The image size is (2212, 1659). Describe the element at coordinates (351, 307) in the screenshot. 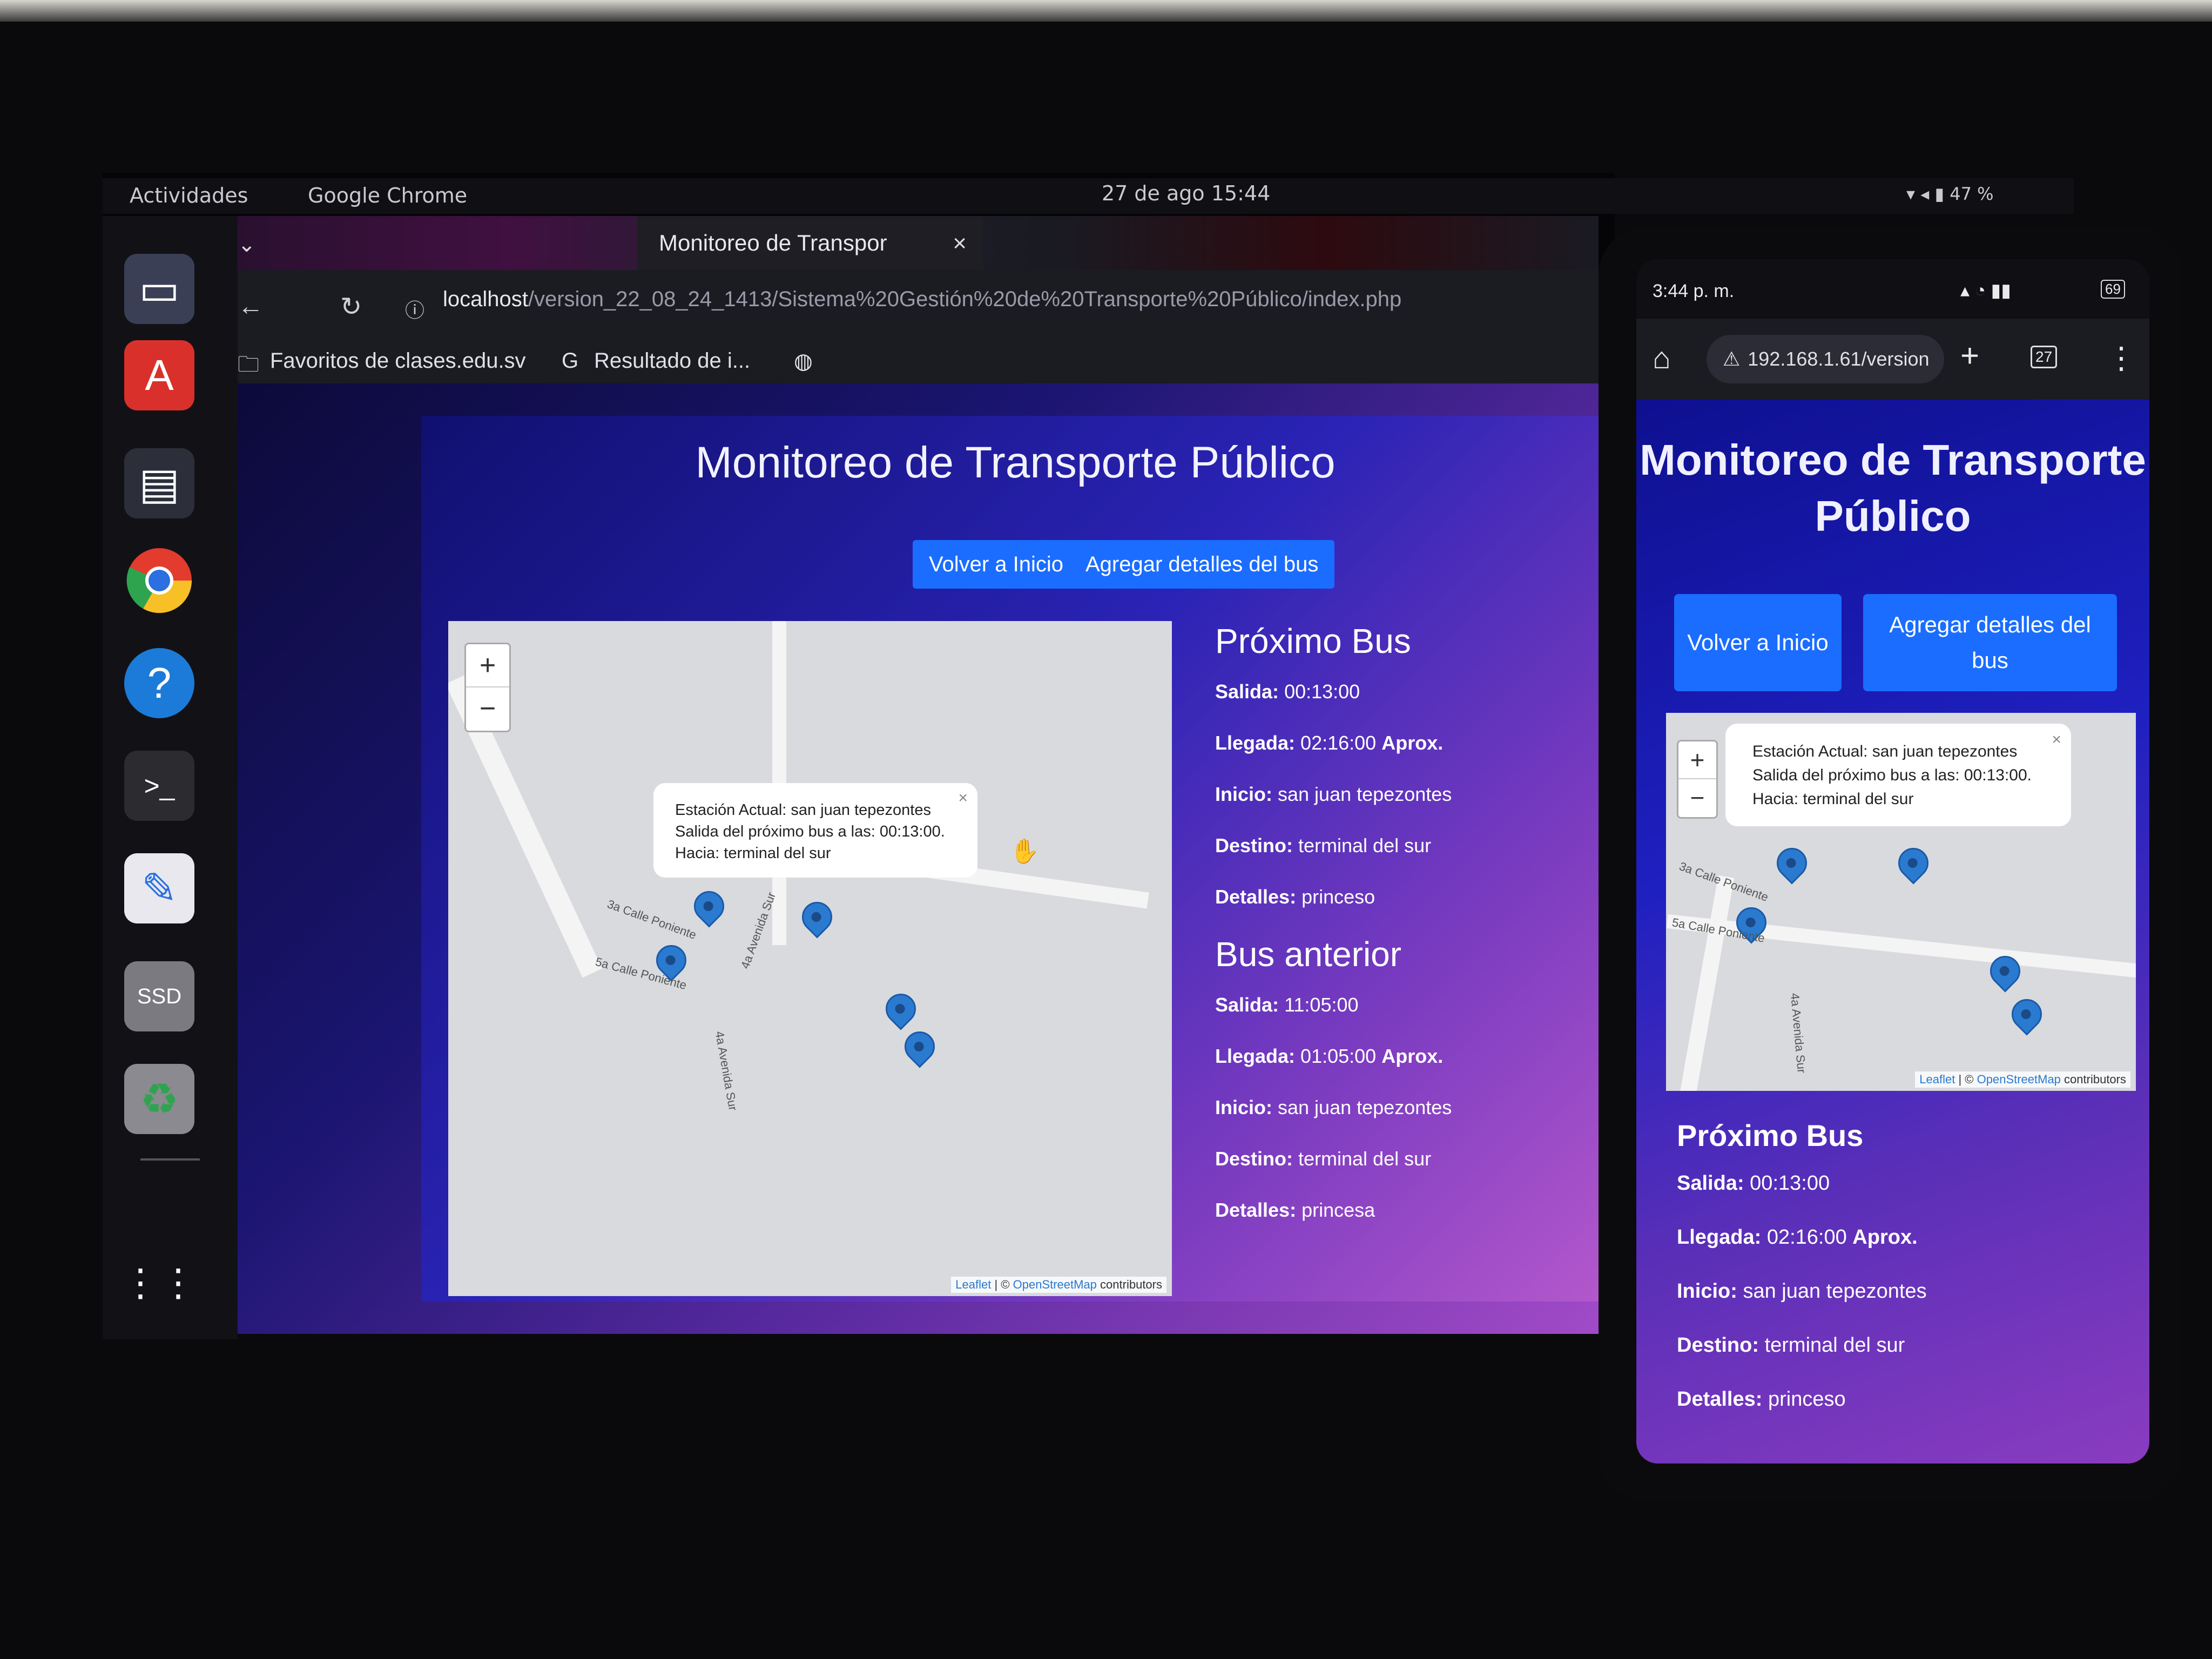

I see `reload-icon: ↻` at that location.